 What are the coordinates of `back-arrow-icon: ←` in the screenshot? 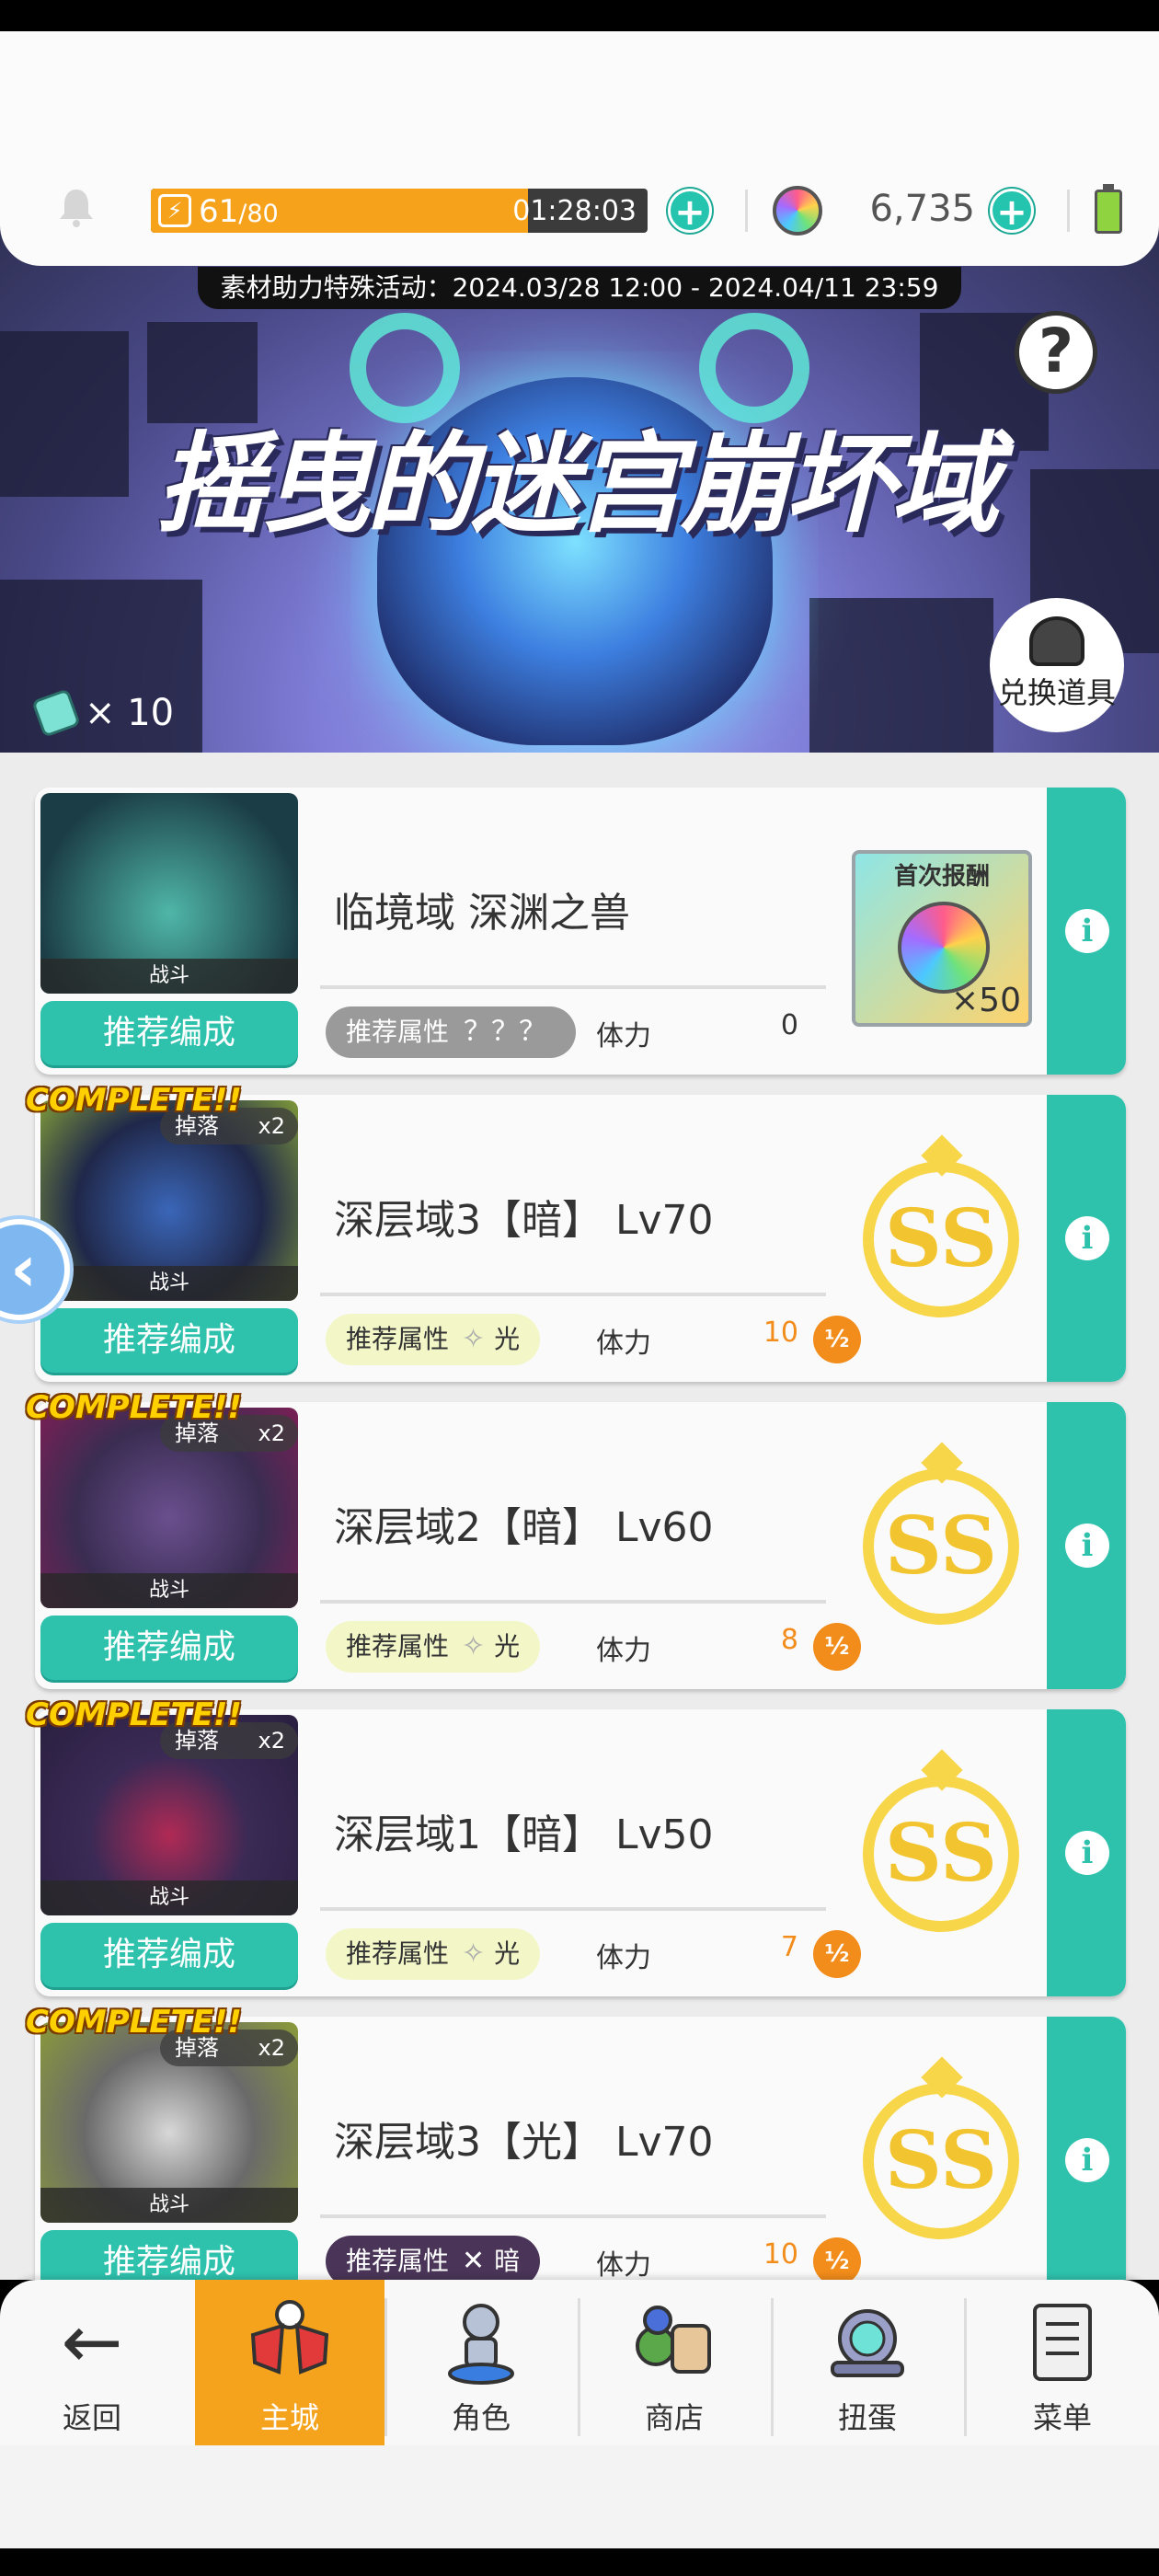 It's located at (92, 2342).